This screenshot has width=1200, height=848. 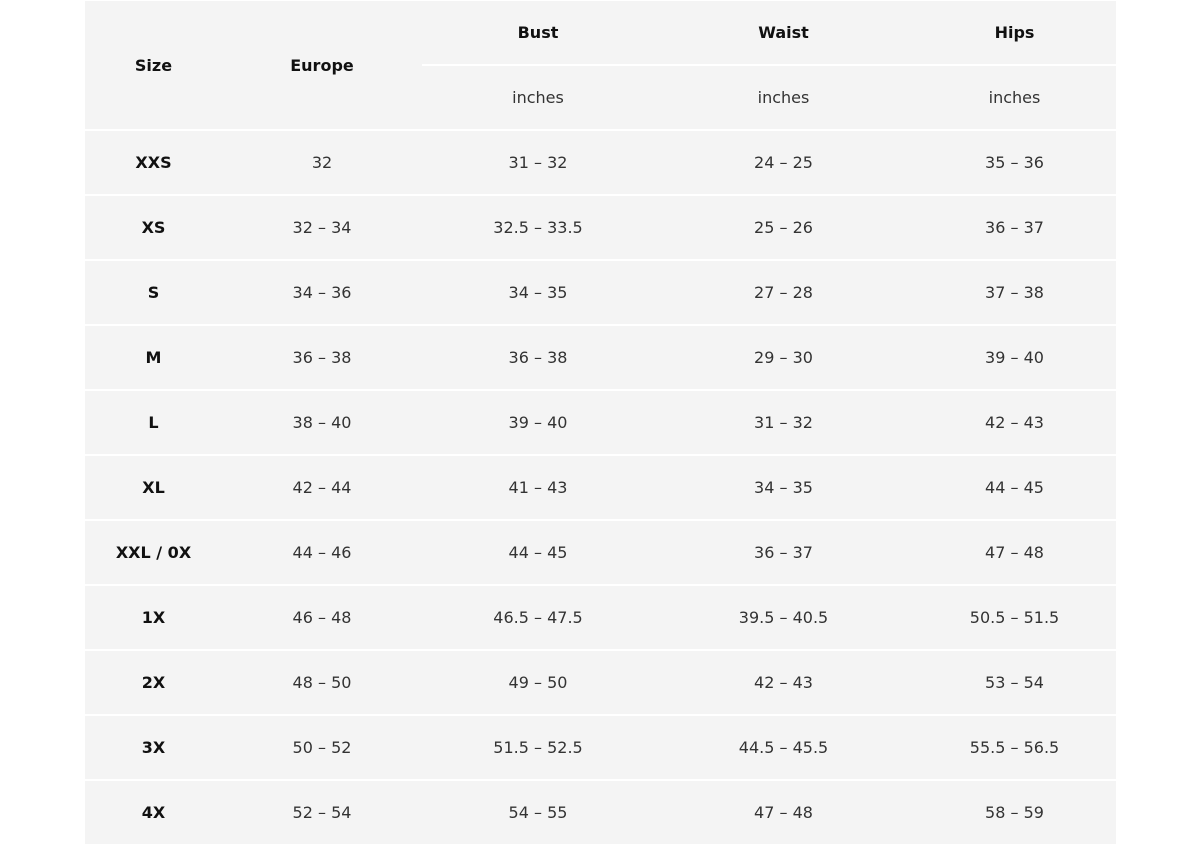 I want to click on cell-bust: 36 – 38, so click(x=538, y=358).